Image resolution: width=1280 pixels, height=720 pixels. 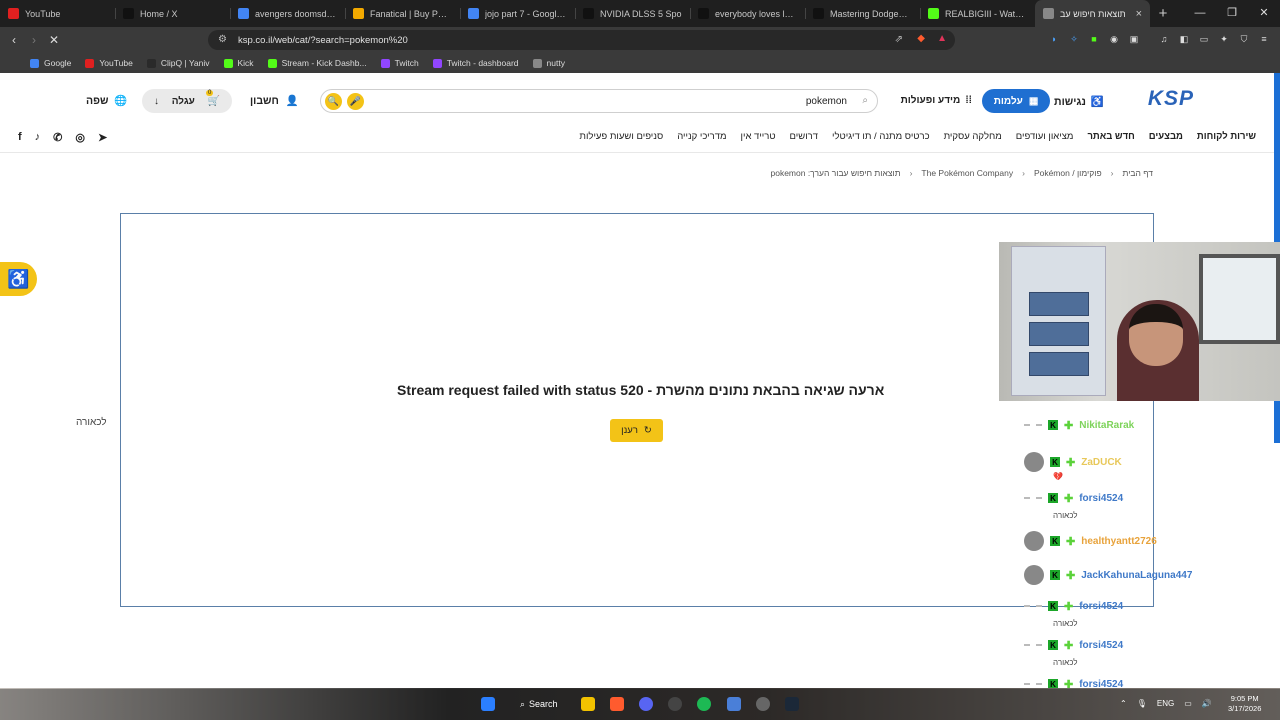 What do you see at coordinates (1112, 173) in the screenshot?
I see `chevron-left-icon: ‹` at bounding box center [1112, 173].